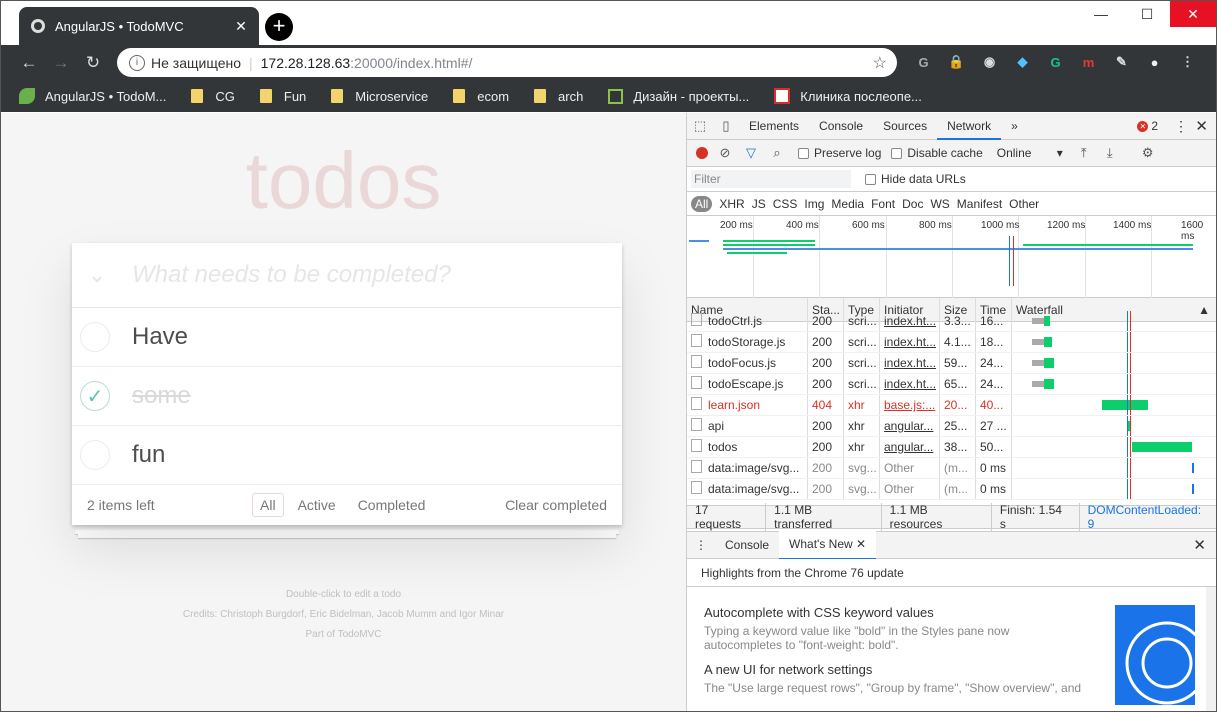  Describe the element at coordinates (282, 96) in the screenshot. I see `bookmark-fun: Fun` at that location.